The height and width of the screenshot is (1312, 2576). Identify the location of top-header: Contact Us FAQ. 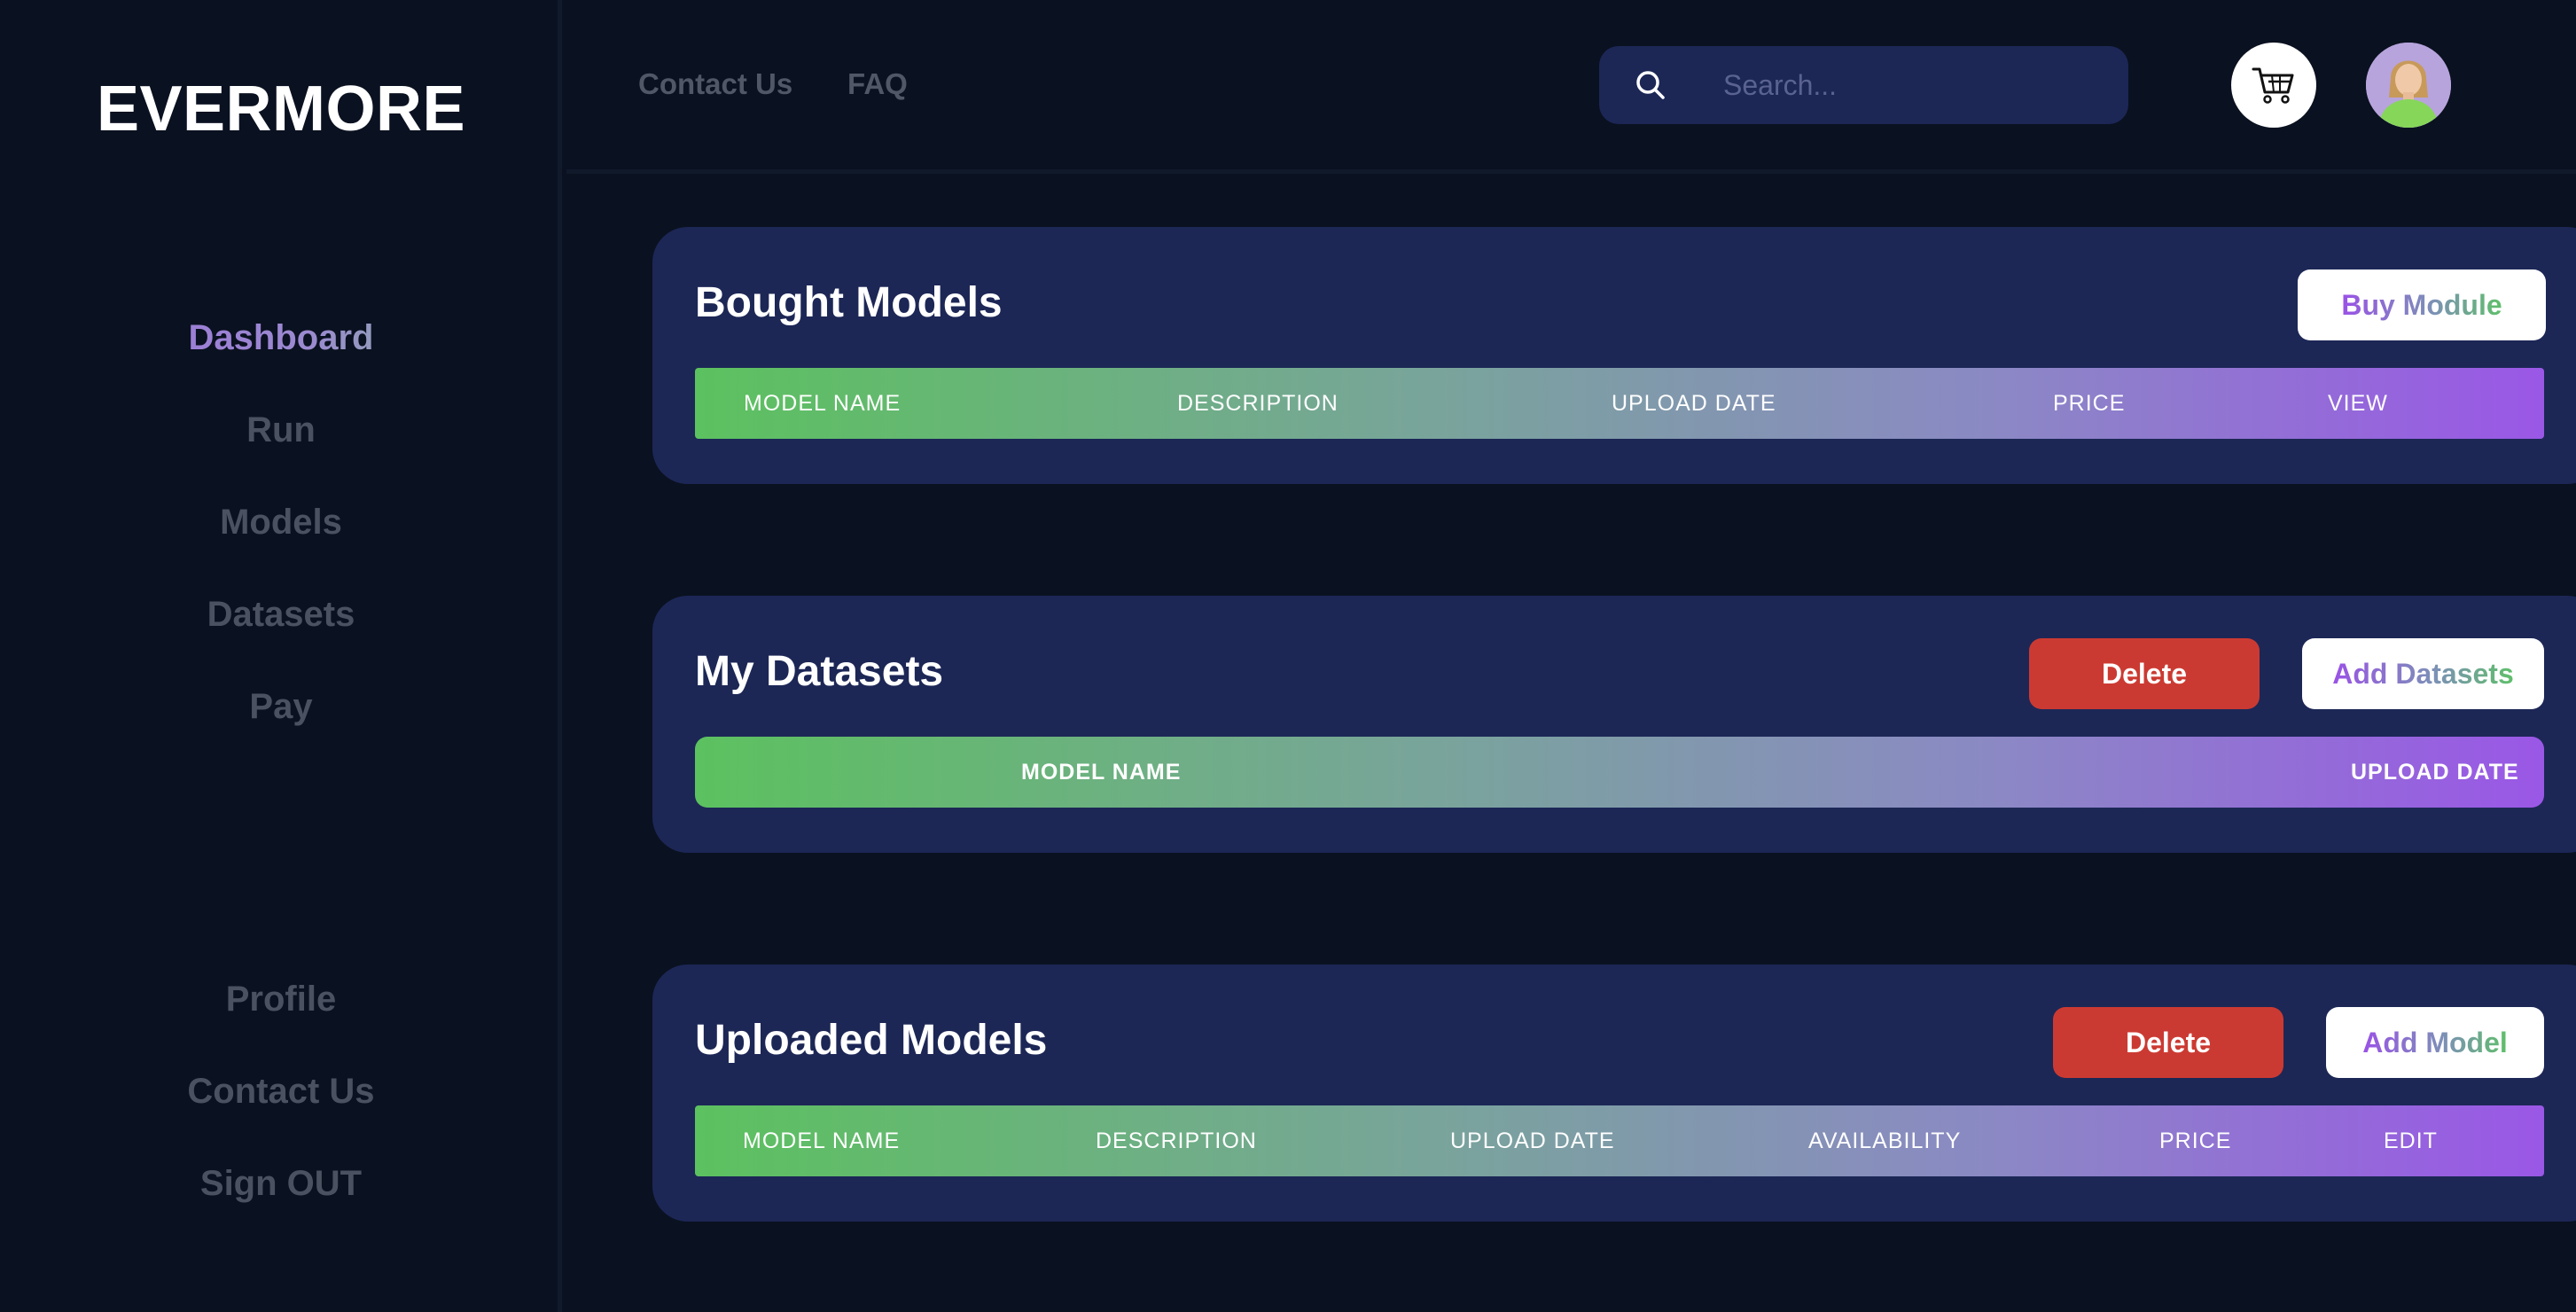
(1571, 87).